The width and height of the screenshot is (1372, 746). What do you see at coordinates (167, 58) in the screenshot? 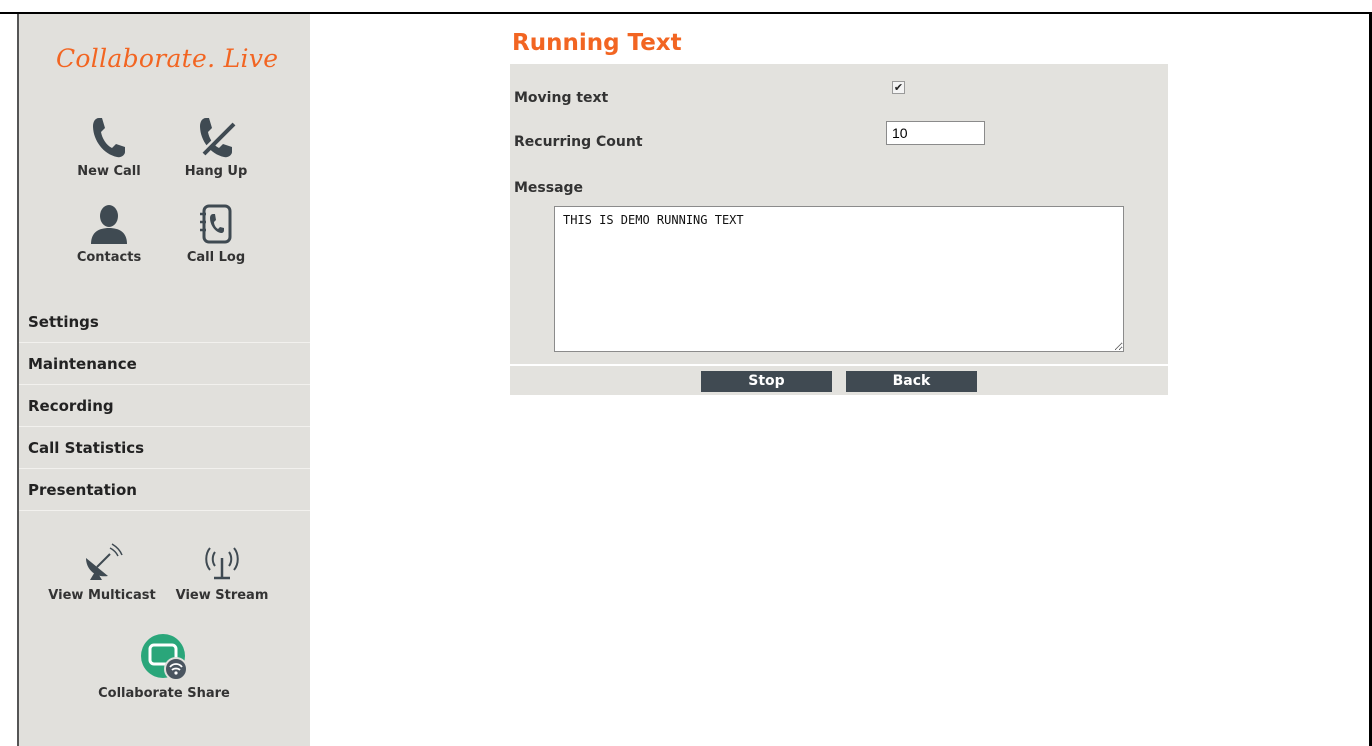
I see `brand-logo: Collaborate. Live` at bounding box center [167, 58].